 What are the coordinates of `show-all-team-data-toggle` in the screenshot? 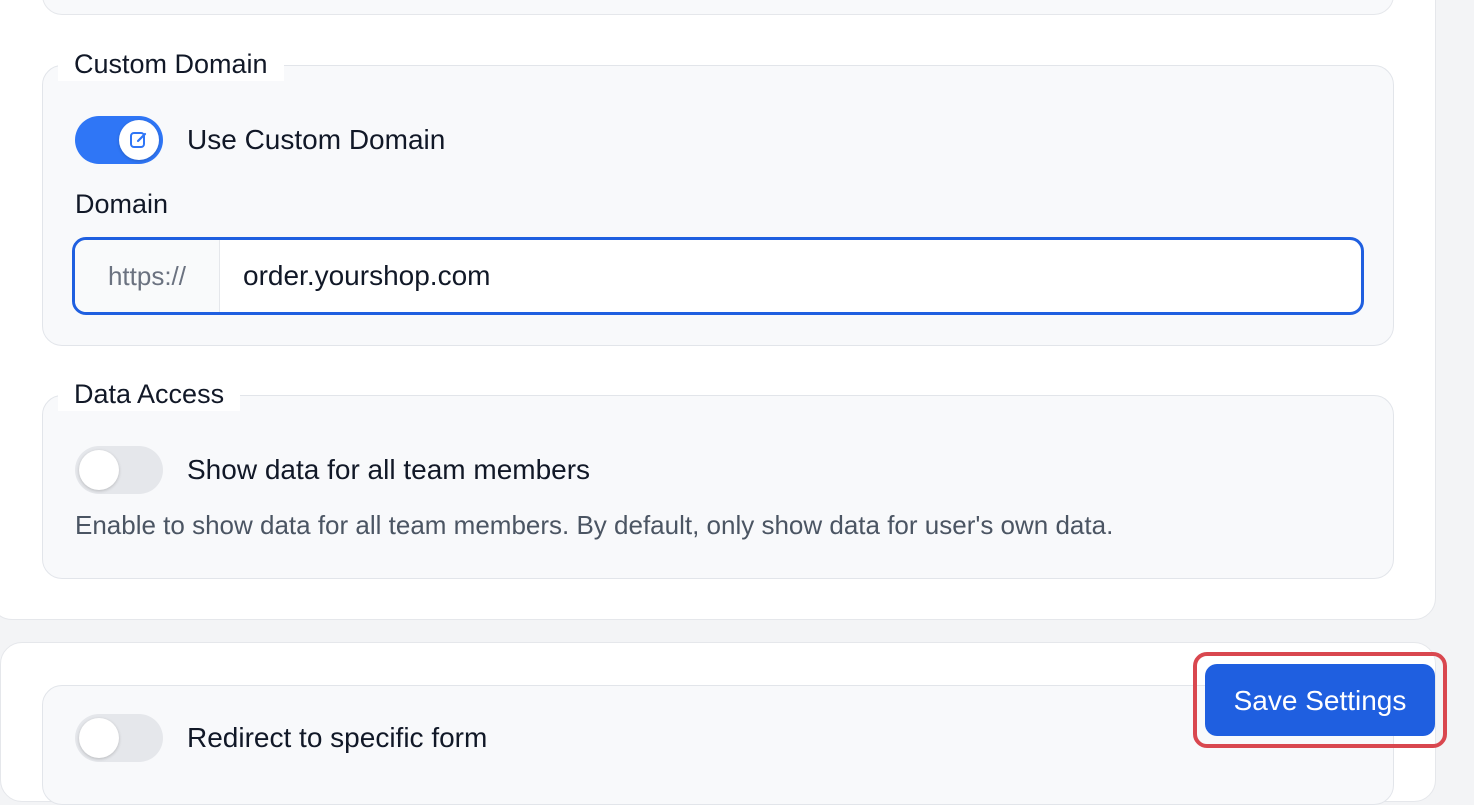 It's located at (119, 470).